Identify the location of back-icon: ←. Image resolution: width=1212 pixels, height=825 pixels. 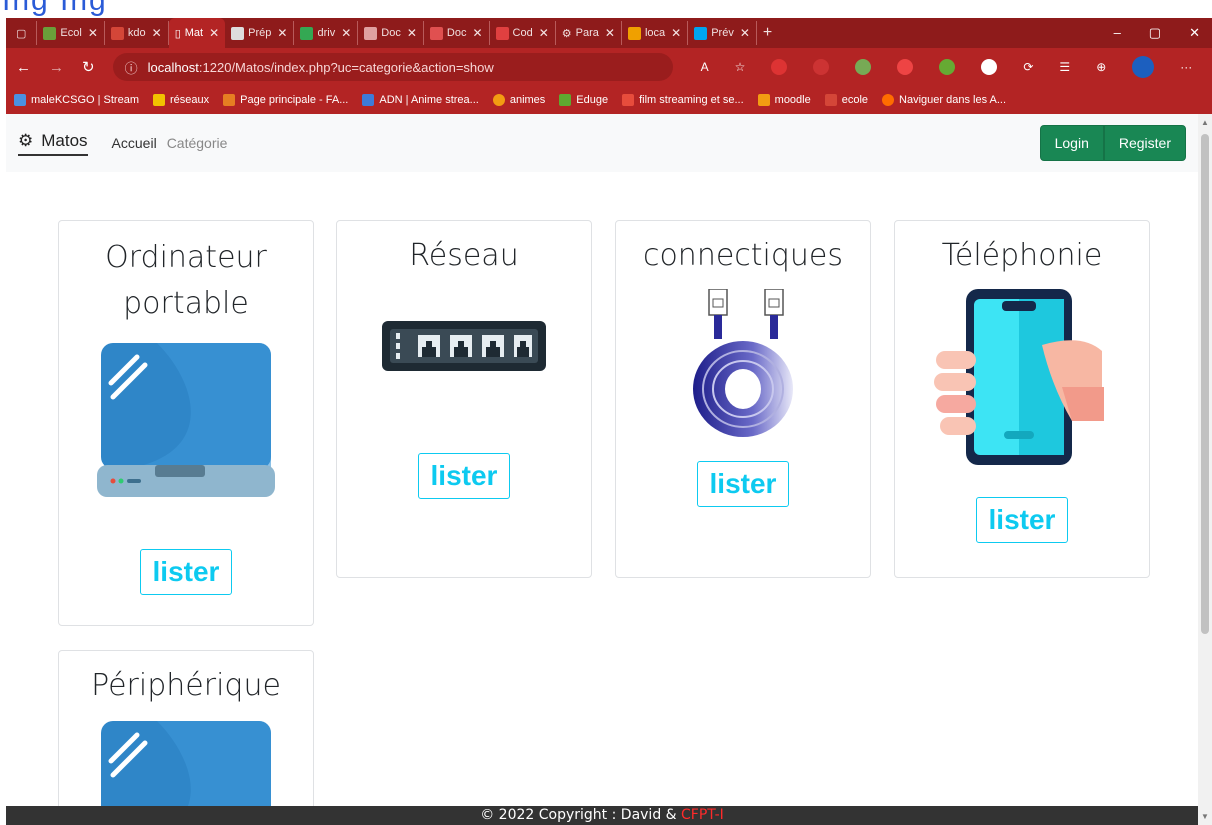
(23, 67).